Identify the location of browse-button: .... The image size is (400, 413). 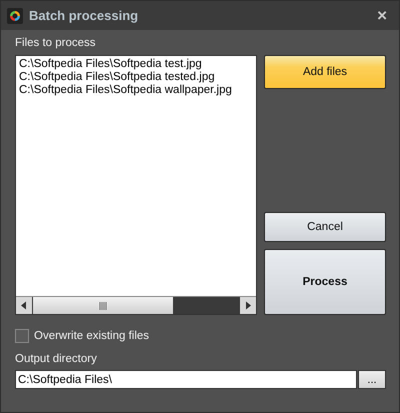
(372, 379).